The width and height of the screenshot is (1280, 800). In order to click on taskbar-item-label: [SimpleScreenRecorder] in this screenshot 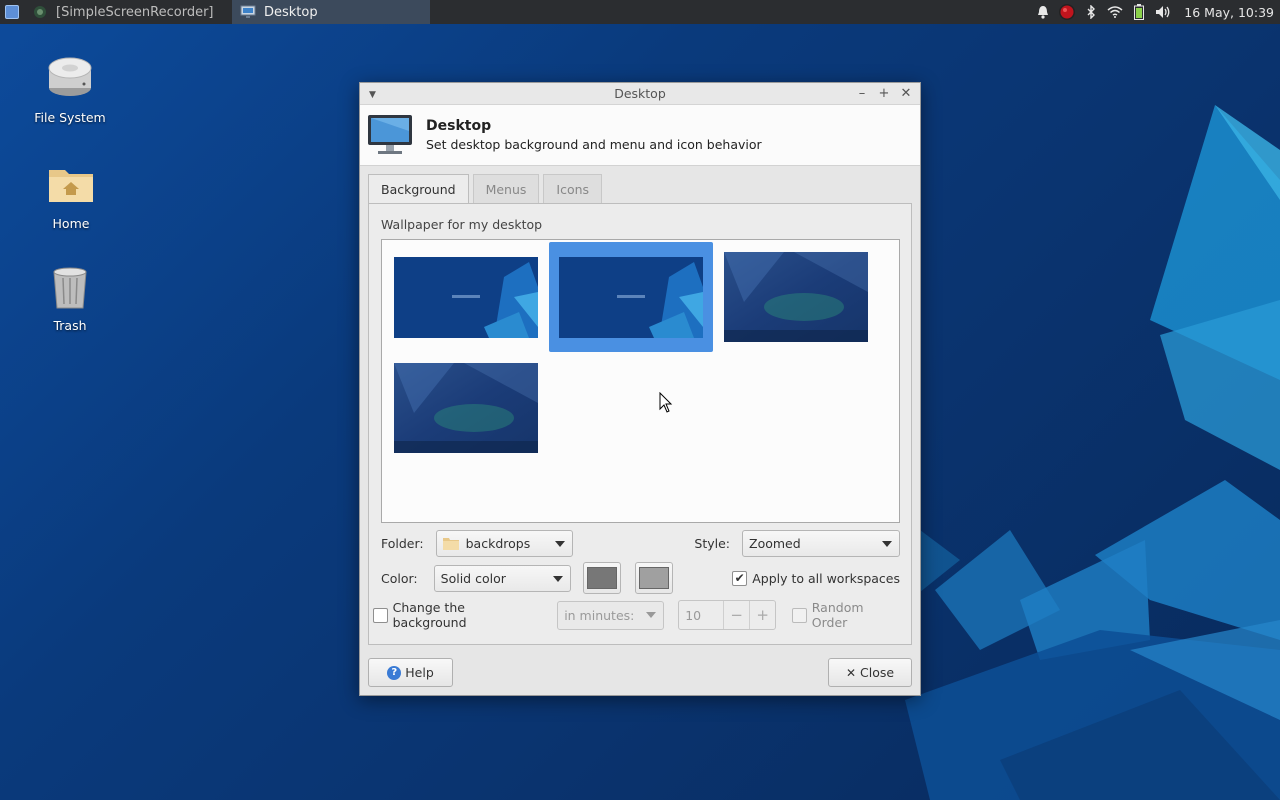, I will do `click(135, 12)`.